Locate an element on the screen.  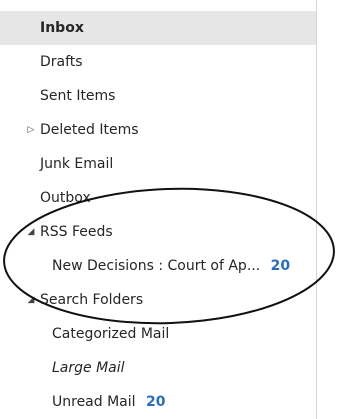
folder-rss-feeds: ◢ RSS Feeds is located at coordinates (158, 232).